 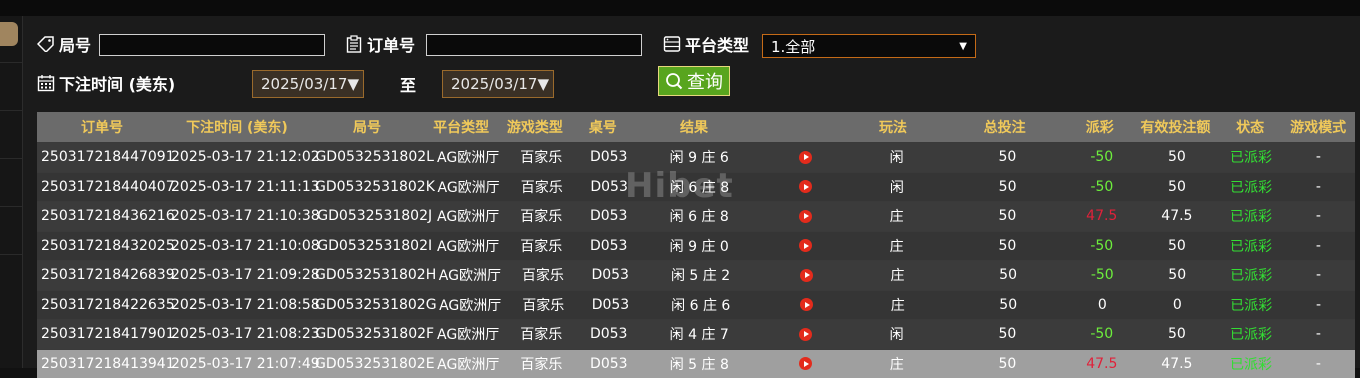 I want to click on round-cell: GD0532531802J, so click(x=374, y=216).